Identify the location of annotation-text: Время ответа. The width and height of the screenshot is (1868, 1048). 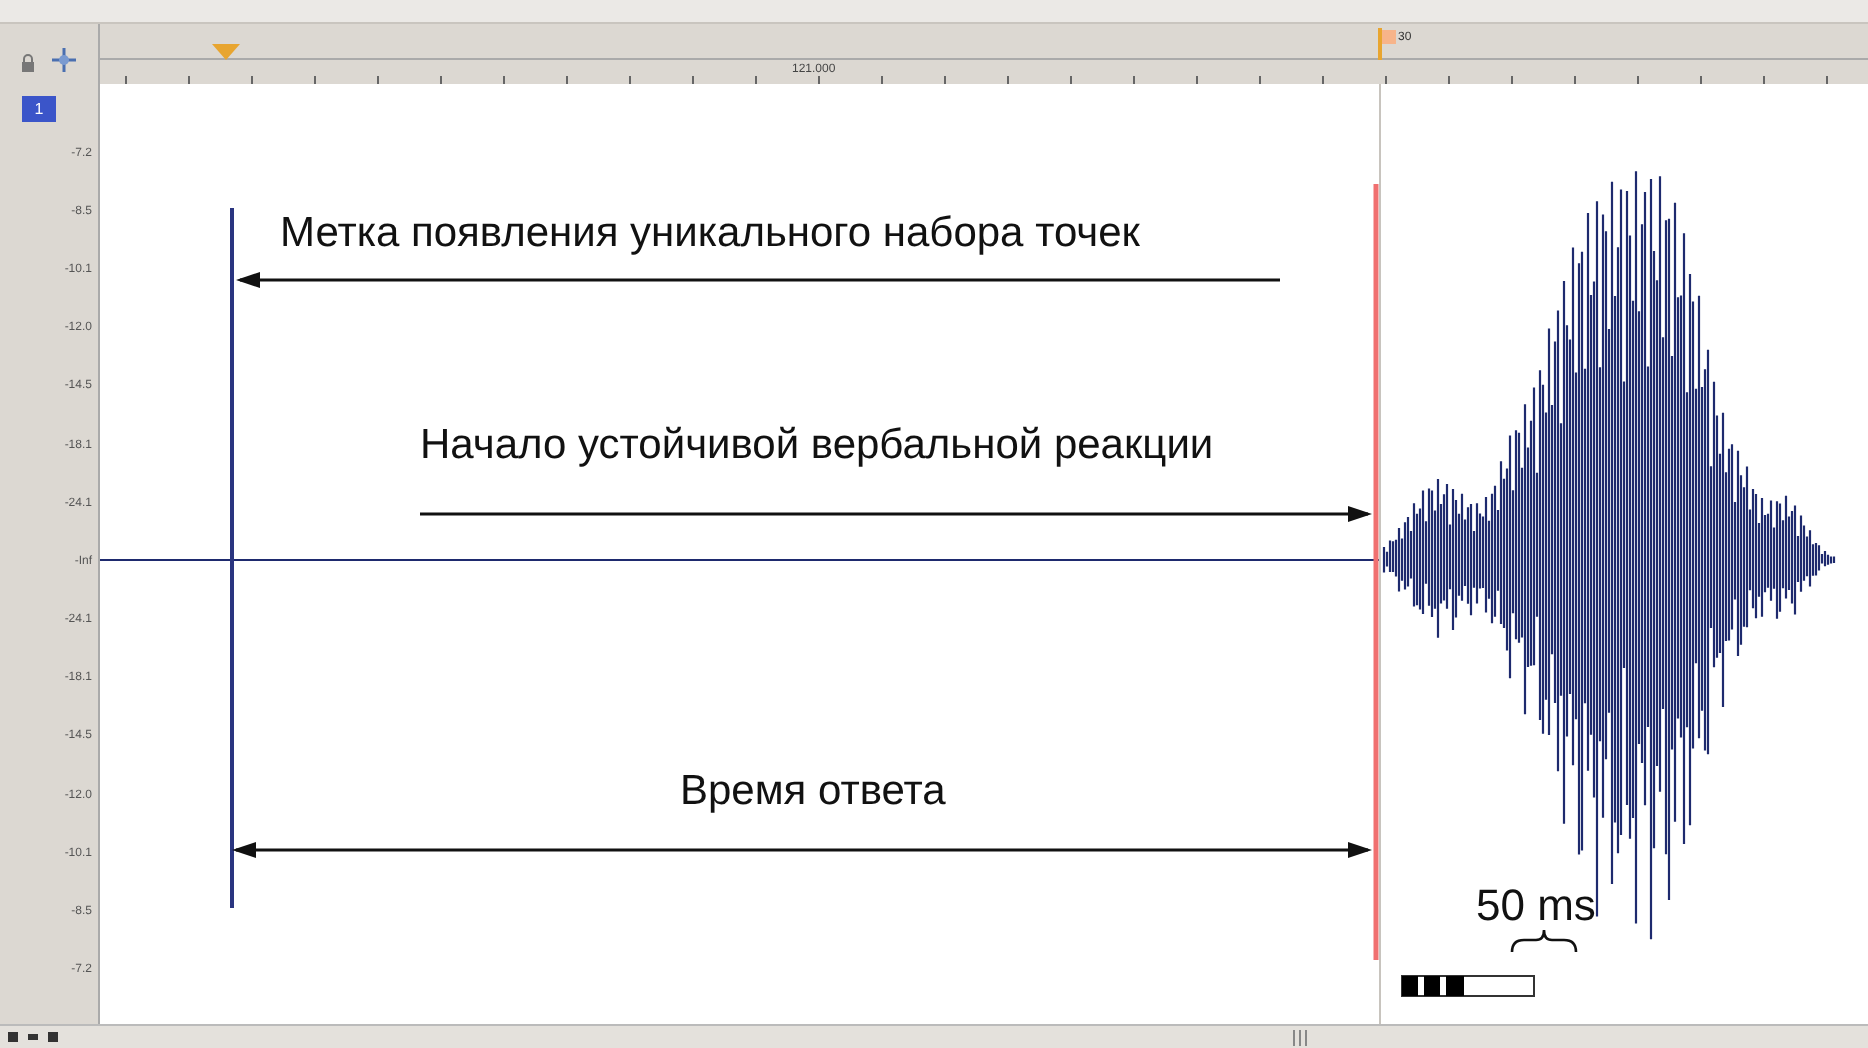
(813, 791).